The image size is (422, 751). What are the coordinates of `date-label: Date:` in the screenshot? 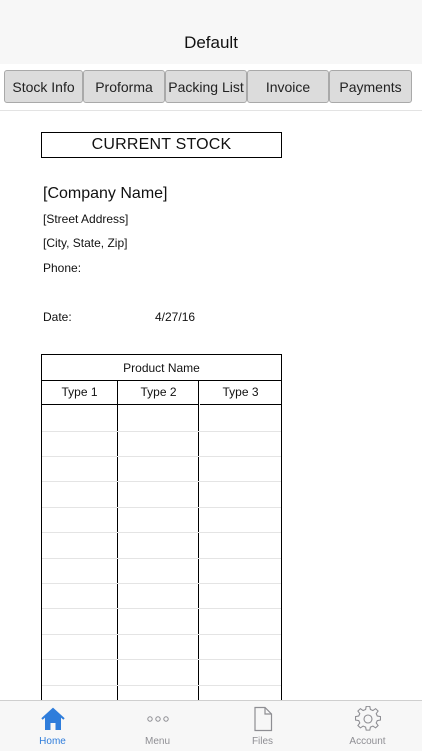 It's located at (57, 317).